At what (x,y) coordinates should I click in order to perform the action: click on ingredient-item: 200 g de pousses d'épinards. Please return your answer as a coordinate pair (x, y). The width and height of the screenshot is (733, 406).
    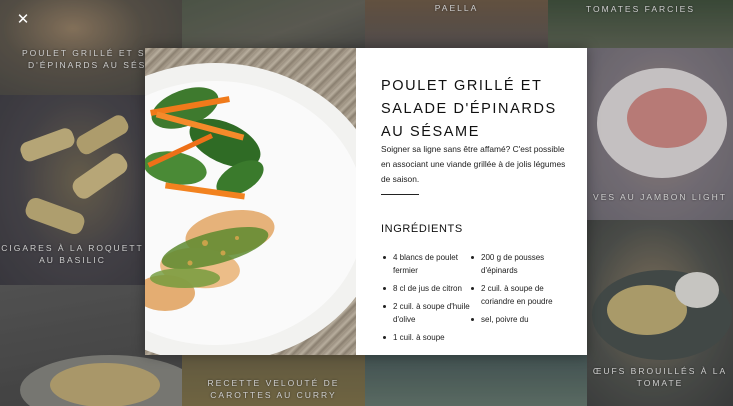
    Looking at the image, I should click on (515, 264).